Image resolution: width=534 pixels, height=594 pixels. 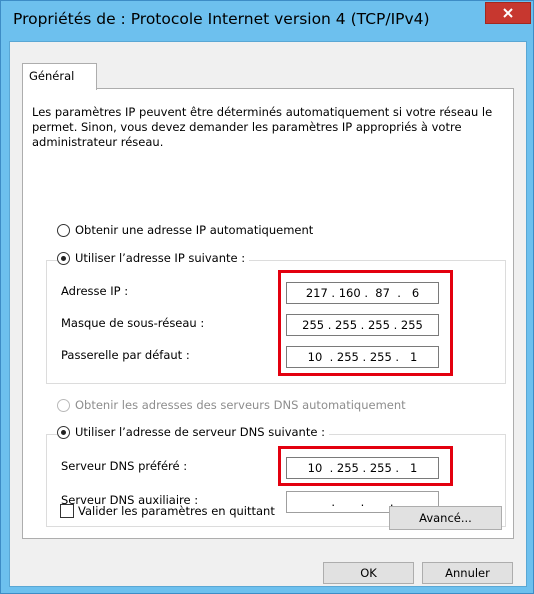 What do you see at coordinates (368, 573) in the screenshot?
I see `ok-button: OK` at bounding box center [368, 573].